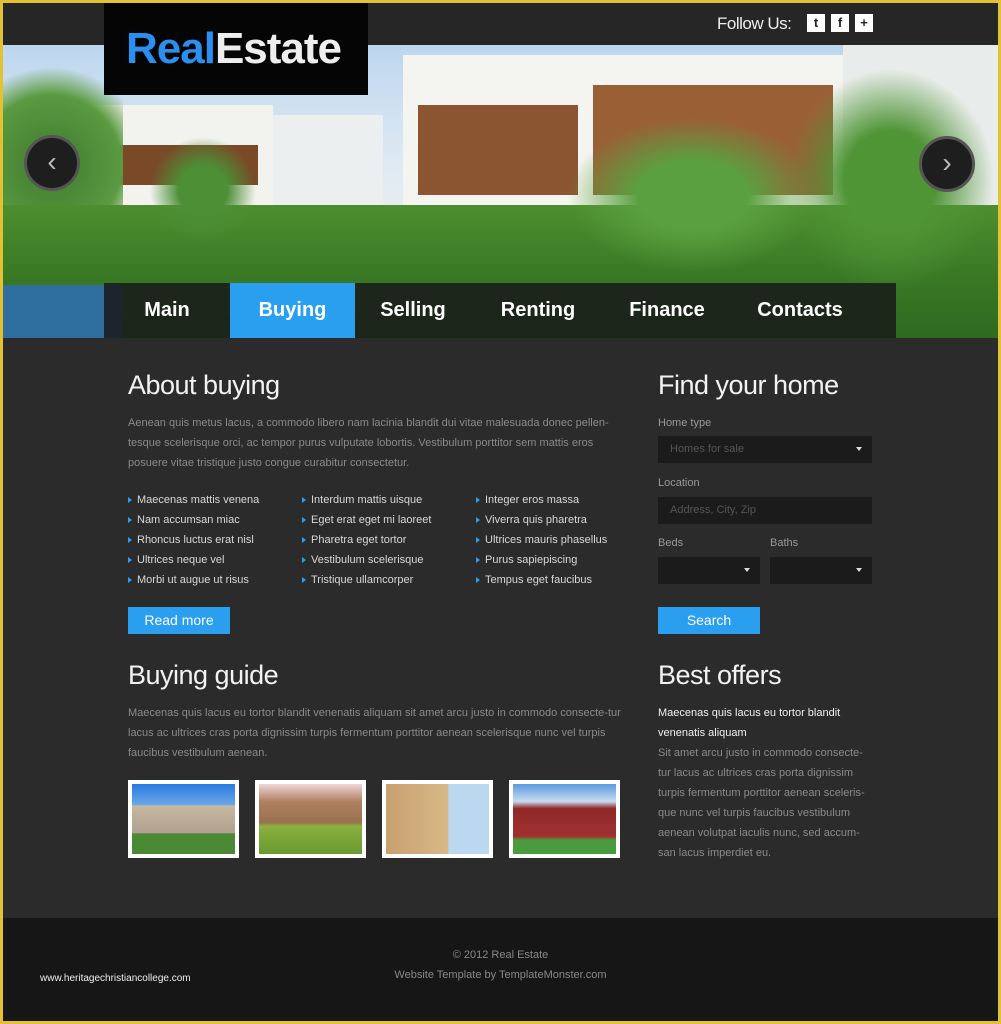 The image size is (1001, 1024). What do you see at coordinates (500, 955) in the screenshot?
I see `footer-copyright: © 2012 Real Estate` at bounding box center [500, 955].